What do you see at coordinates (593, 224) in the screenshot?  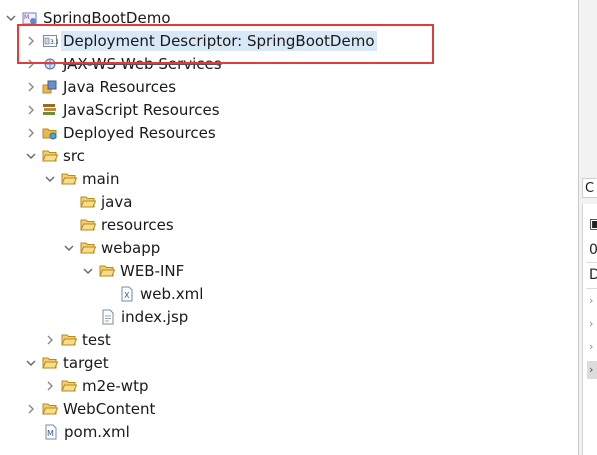 I see `right-panel-icon-fragment: ▣` at bounding box center [593, 224].